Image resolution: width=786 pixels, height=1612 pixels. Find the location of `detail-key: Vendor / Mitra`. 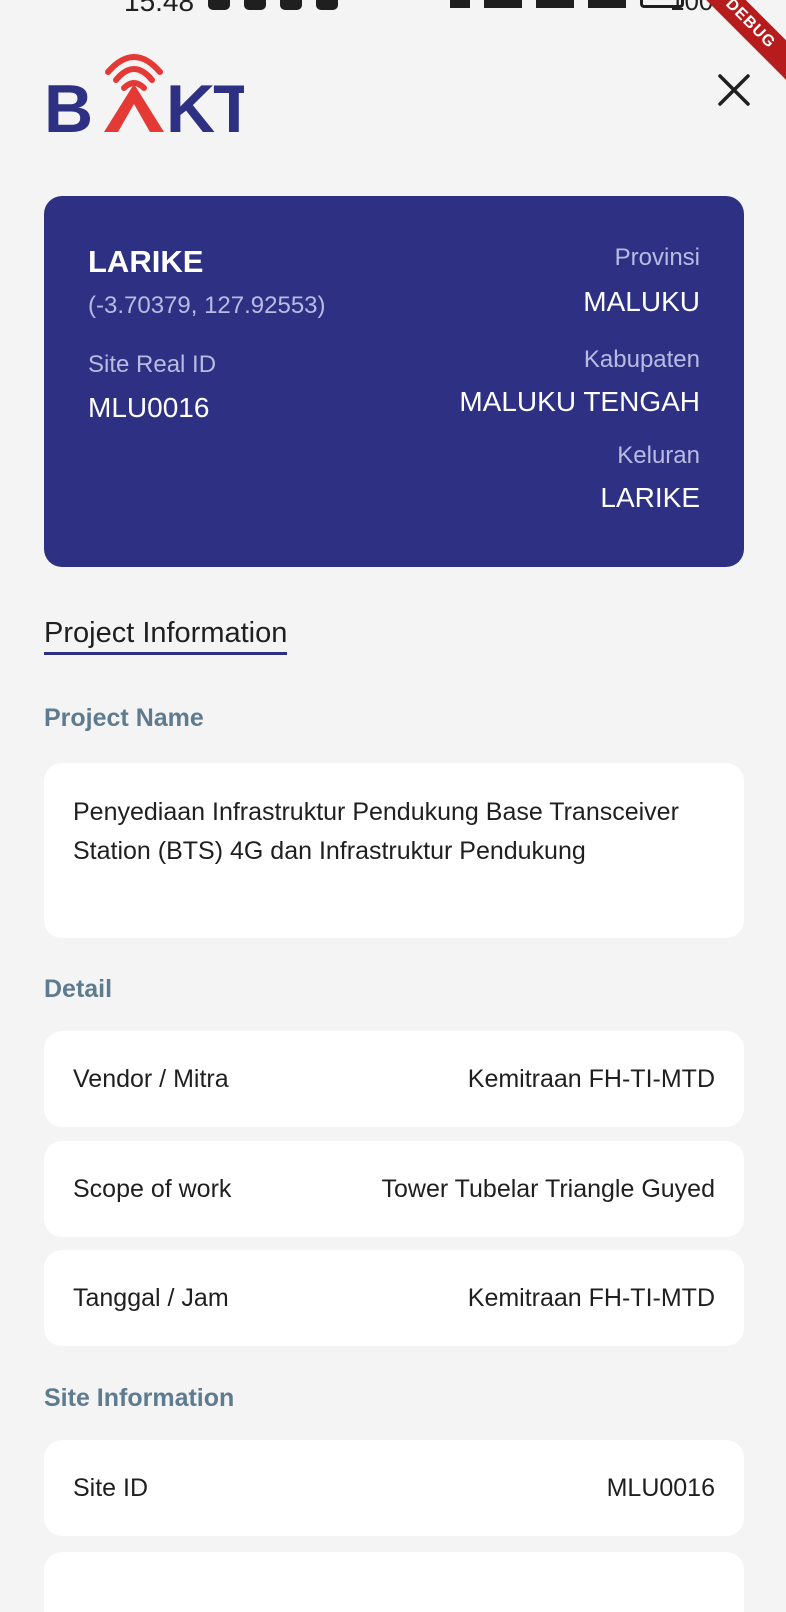

detail-key: Vendor / Mitra is located at coordinates (151, 1078).